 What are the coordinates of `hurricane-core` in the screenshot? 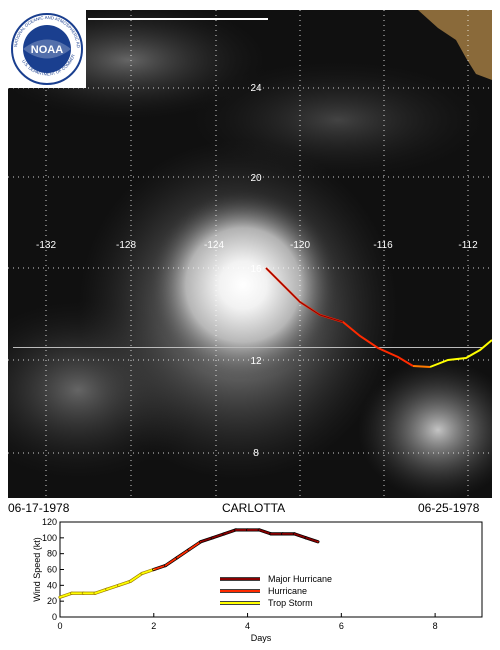 It's located at (243, 285).